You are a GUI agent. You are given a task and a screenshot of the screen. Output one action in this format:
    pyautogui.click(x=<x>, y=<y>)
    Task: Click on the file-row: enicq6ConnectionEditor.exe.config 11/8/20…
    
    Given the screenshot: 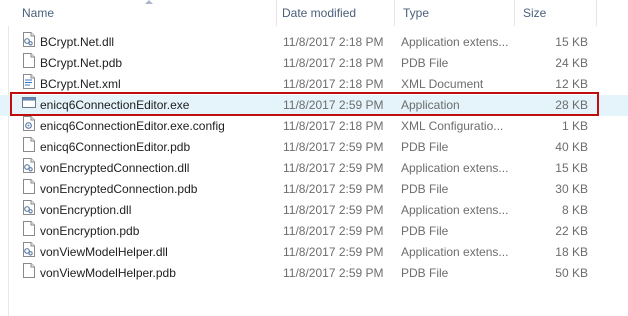 What is the action you would take?
    pyautogui.click(x=314, y=126)
    